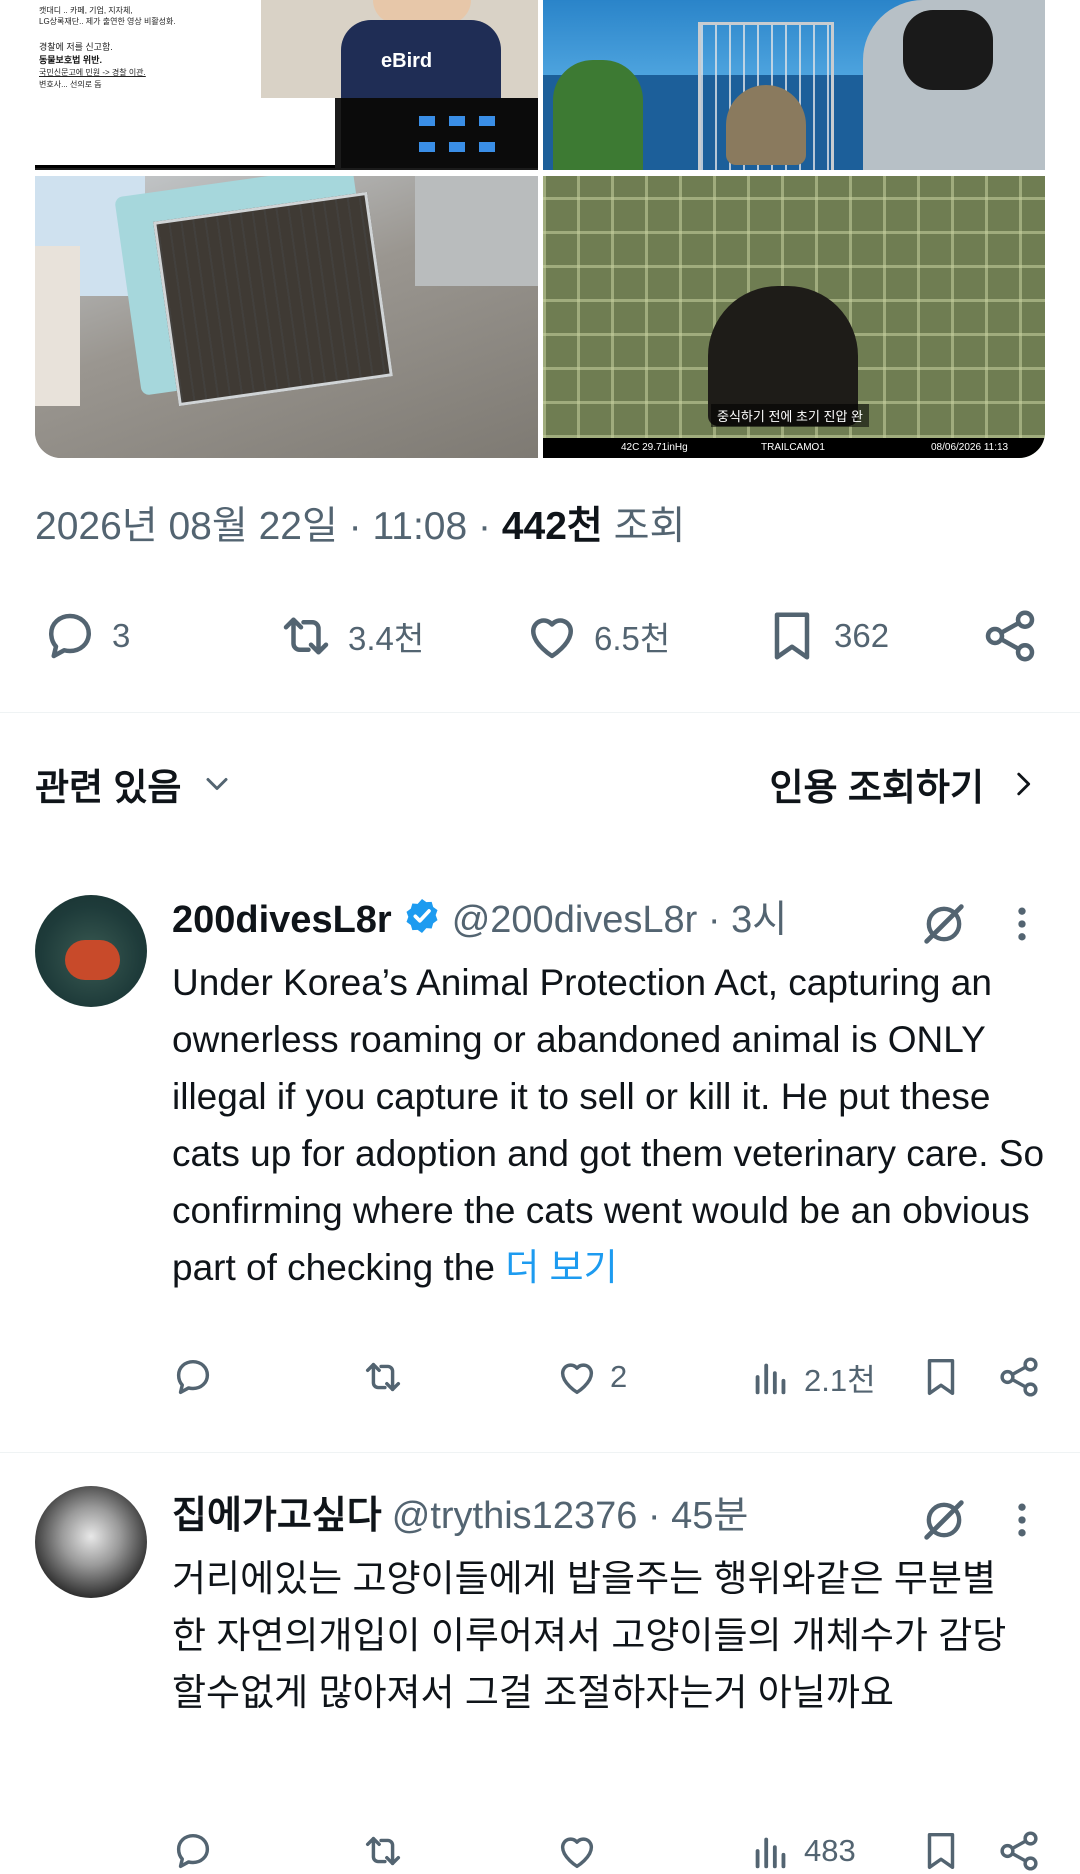 Image resolution: width=1080 pixels, height=1874 pixels. I want to click on person, so click(954, 85).